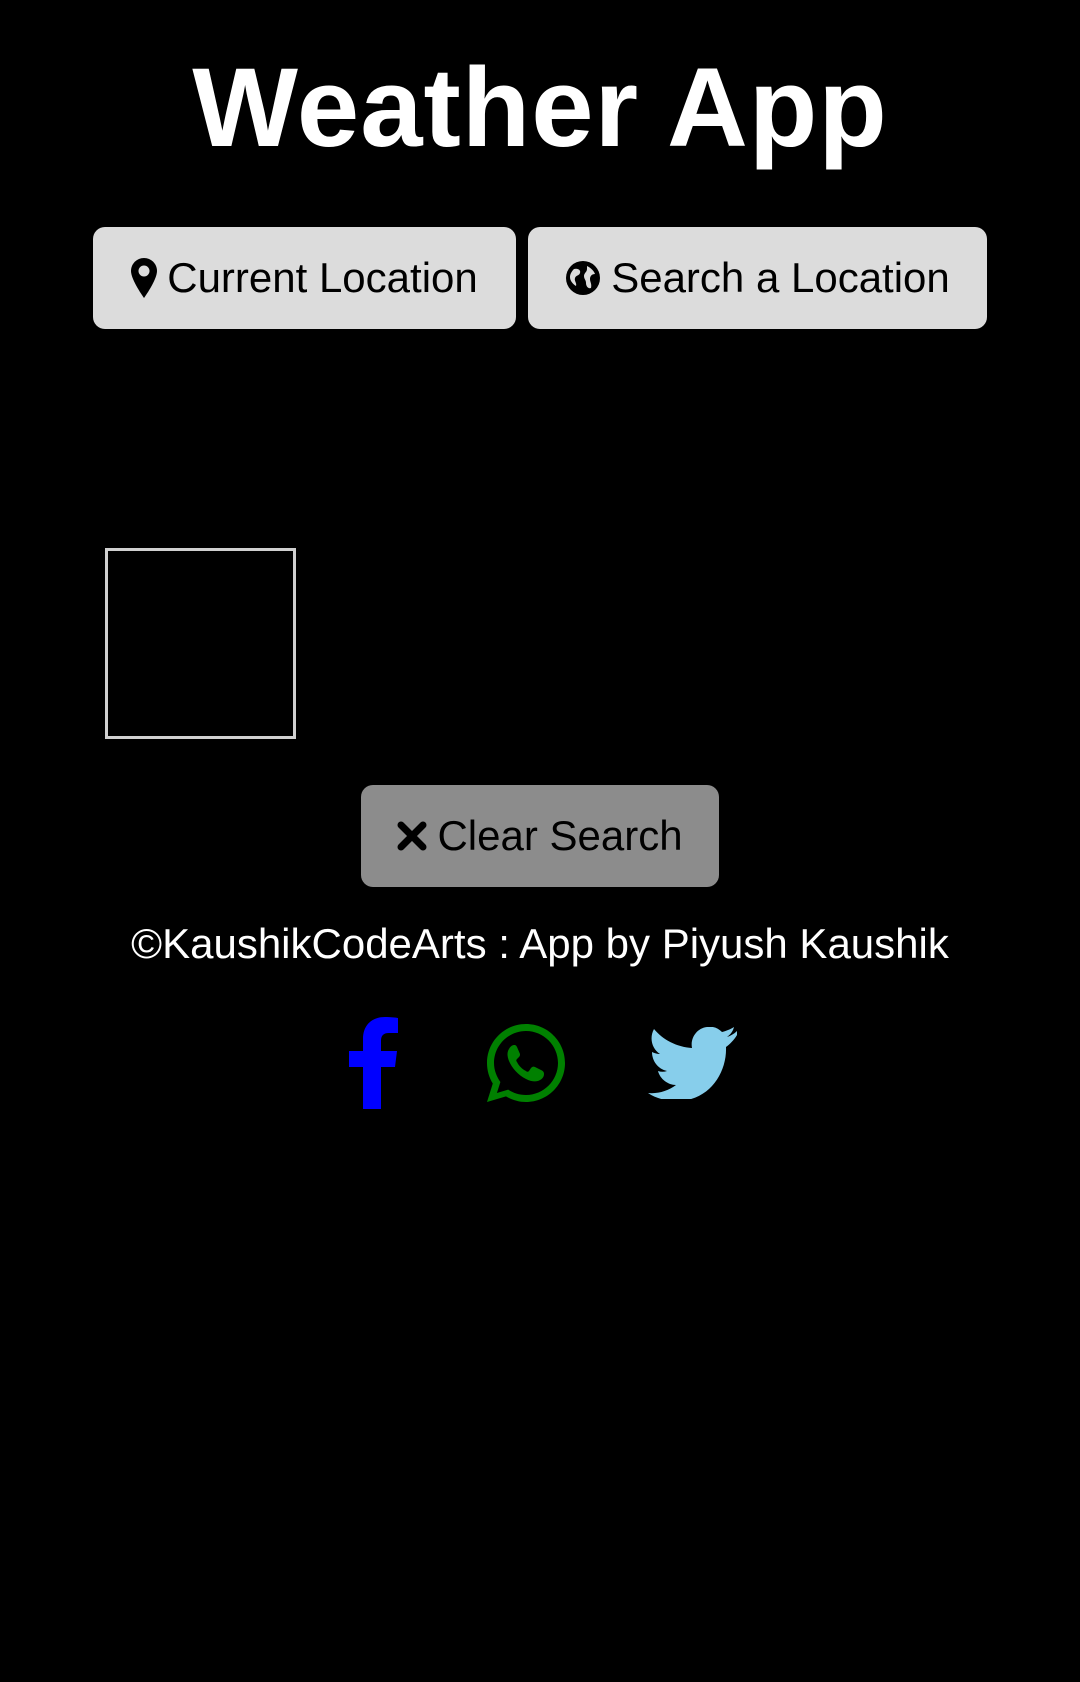 This screenshot has width=1080, height=1682. What do you see at coordinates (560, 835) in the screenshot?
I see `clear-search-label: Clear Search` at bounding box center [560, 835].